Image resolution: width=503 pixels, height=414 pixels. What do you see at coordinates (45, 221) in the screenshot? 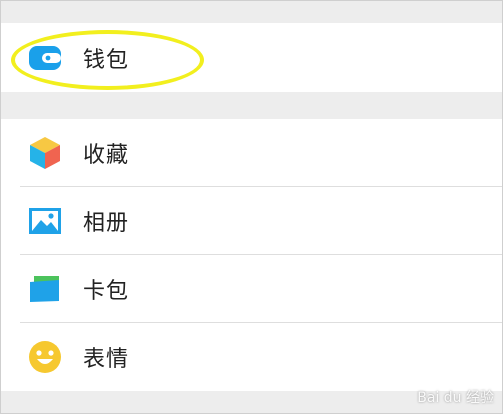
I see `album-picture-icon` at bounding box center [45, 221].